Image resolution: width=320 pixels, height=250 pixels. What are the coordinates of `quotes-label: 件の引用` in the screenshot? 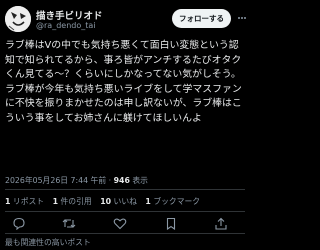 It's located at (76, 201).